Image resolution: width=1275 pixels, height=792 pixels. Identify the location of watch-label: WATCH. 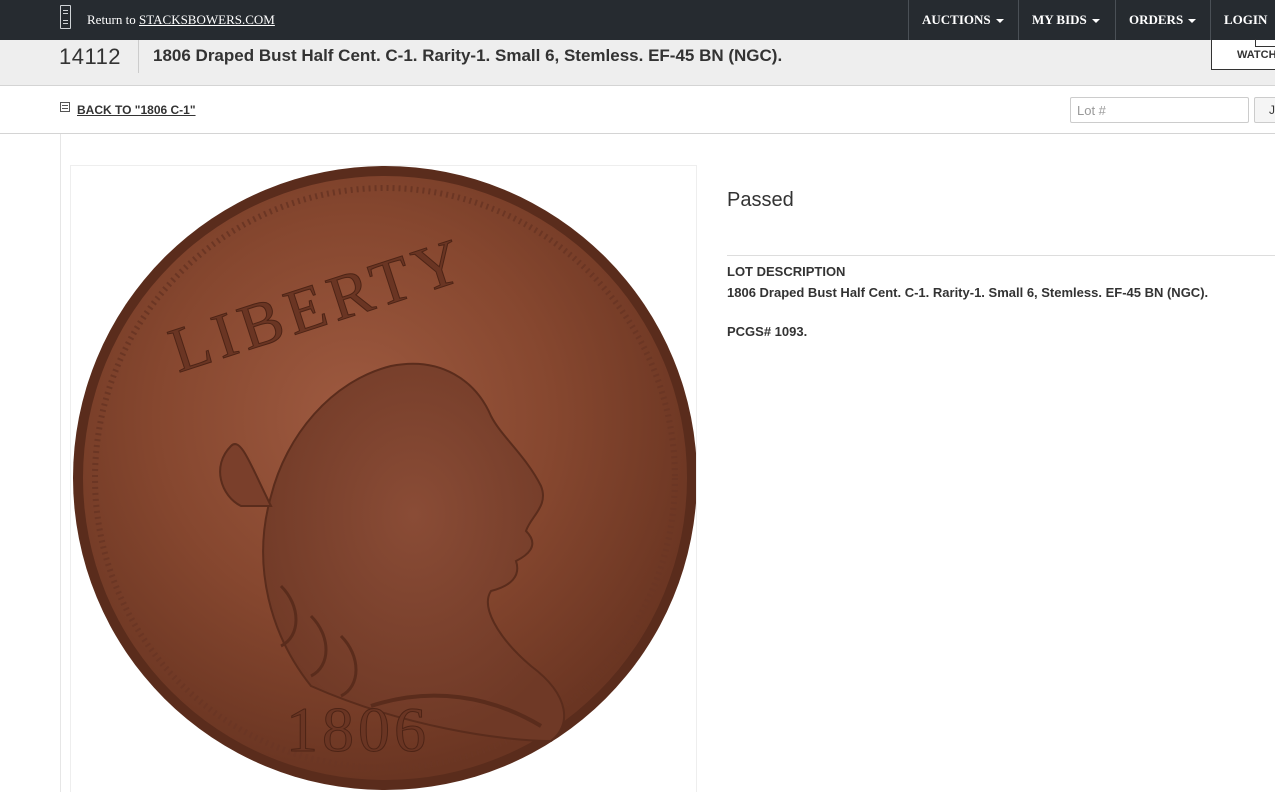
(1256, 55).